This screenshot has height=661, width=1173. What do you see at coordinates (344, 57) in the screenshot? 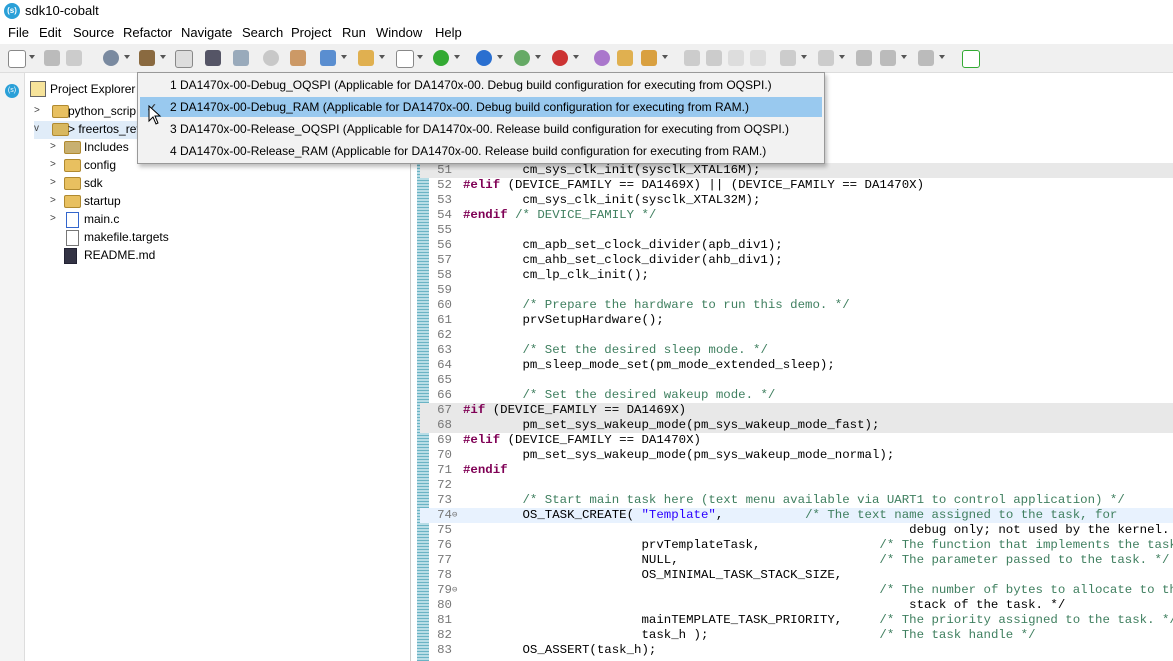
I see `new-project-dropdown-arrow` at bounding box center [344, 57].